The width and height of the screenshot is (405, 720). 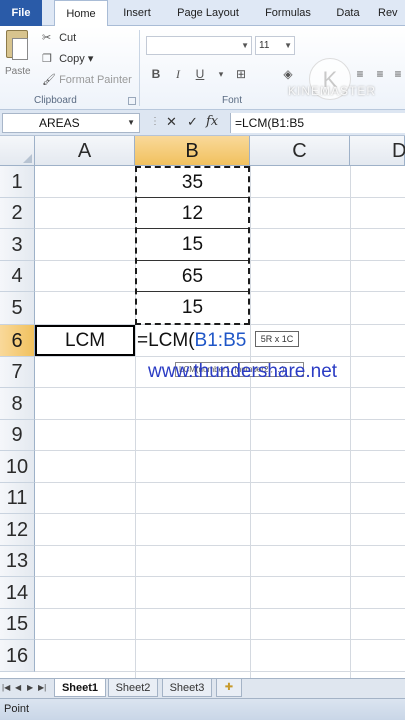 I want to click on tab-review: Rev, so click(x=391, y=13).